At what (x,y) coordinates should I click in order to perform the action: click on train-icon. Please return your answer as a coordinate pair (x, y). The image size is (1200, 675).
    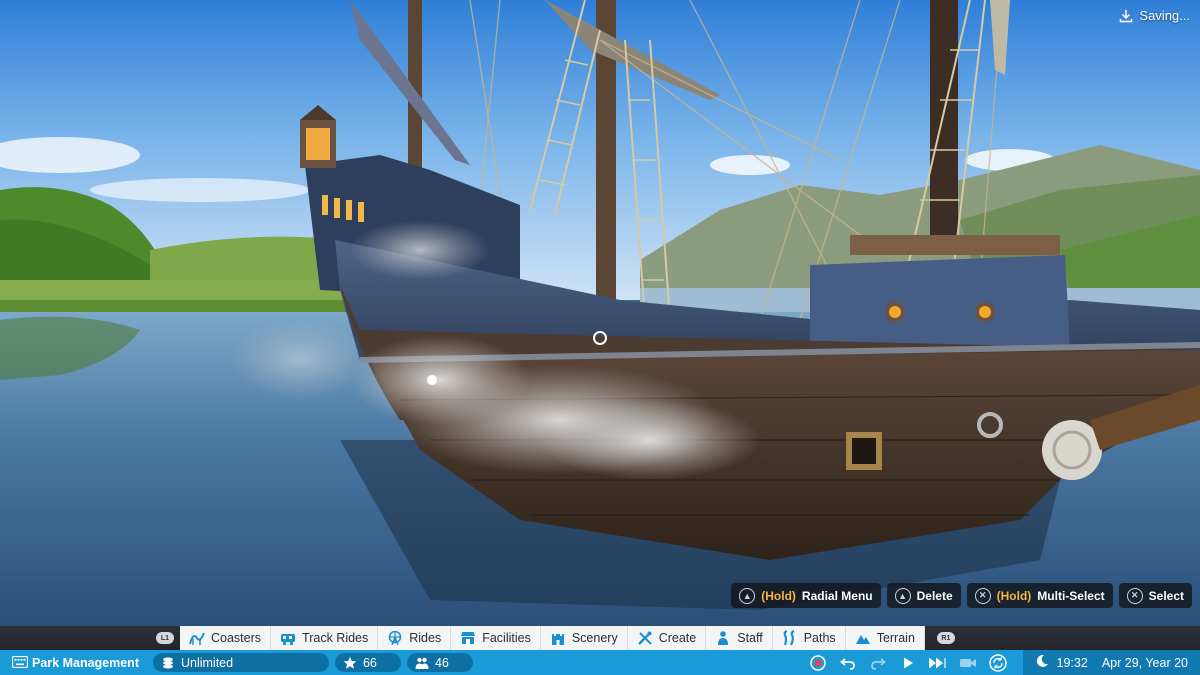
    Looking at the image, I should click on (288, 638).